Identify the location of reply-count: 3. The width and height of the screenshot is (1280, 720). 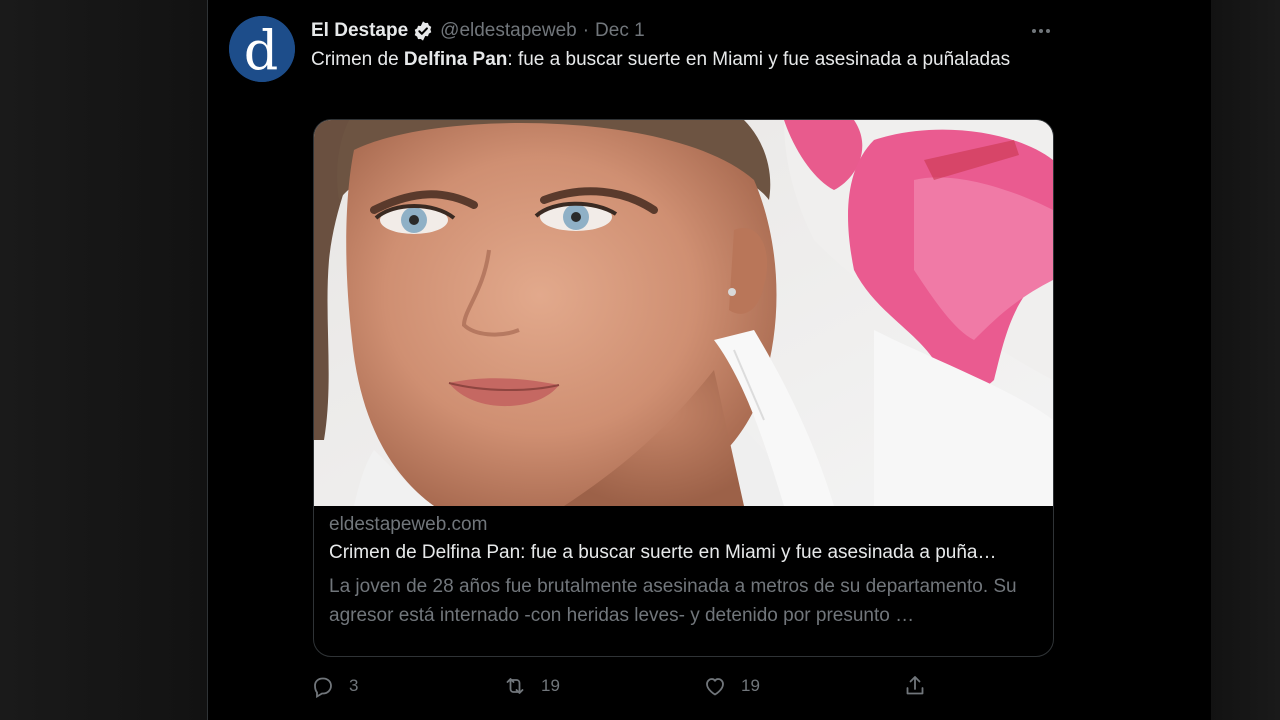
(354, 685).